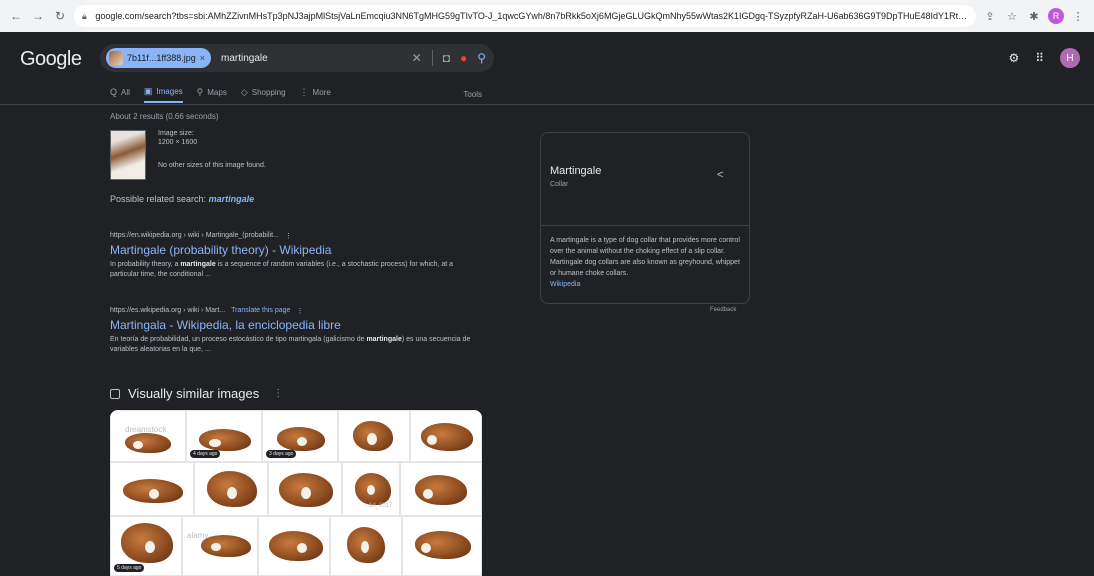 This screenshot has width=1094, height=576. What do you see at coordinates (200, 91) in the screenshot?
I see `map-pin-icon: ⚲` at bounding box center [200, 91].